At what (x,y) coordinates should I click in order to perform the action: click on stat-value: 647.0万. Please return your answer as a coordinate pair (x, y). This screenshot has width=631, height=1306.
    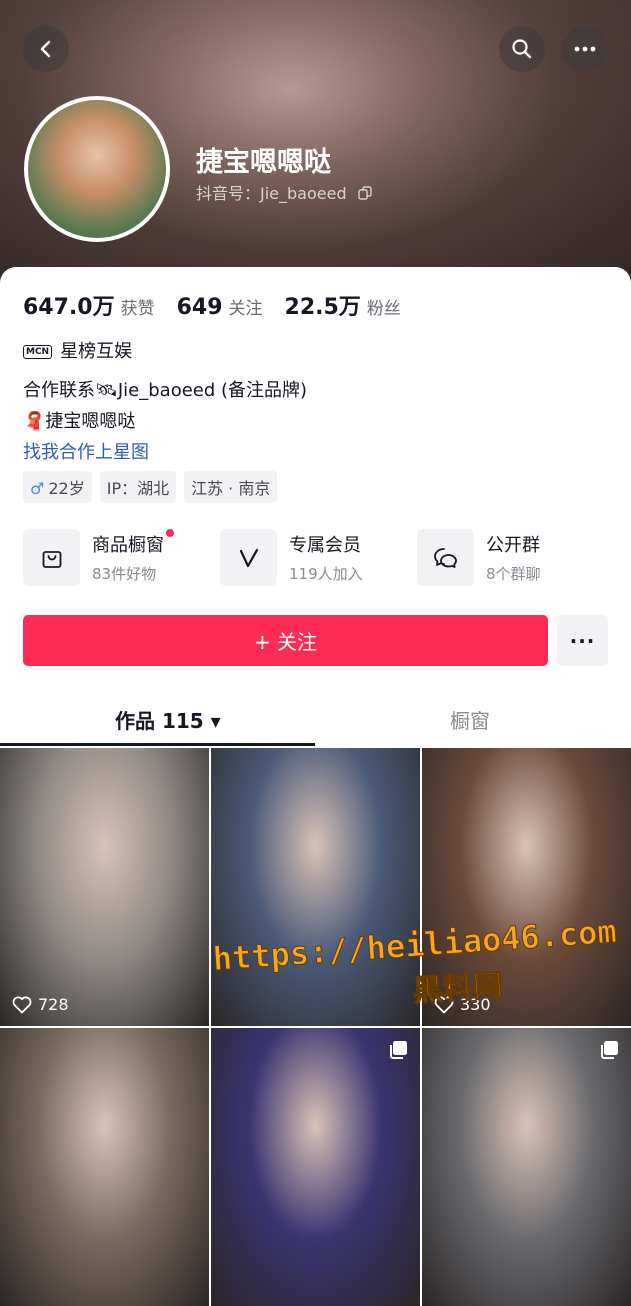
    Looking at the image, I should click on (69, 307).